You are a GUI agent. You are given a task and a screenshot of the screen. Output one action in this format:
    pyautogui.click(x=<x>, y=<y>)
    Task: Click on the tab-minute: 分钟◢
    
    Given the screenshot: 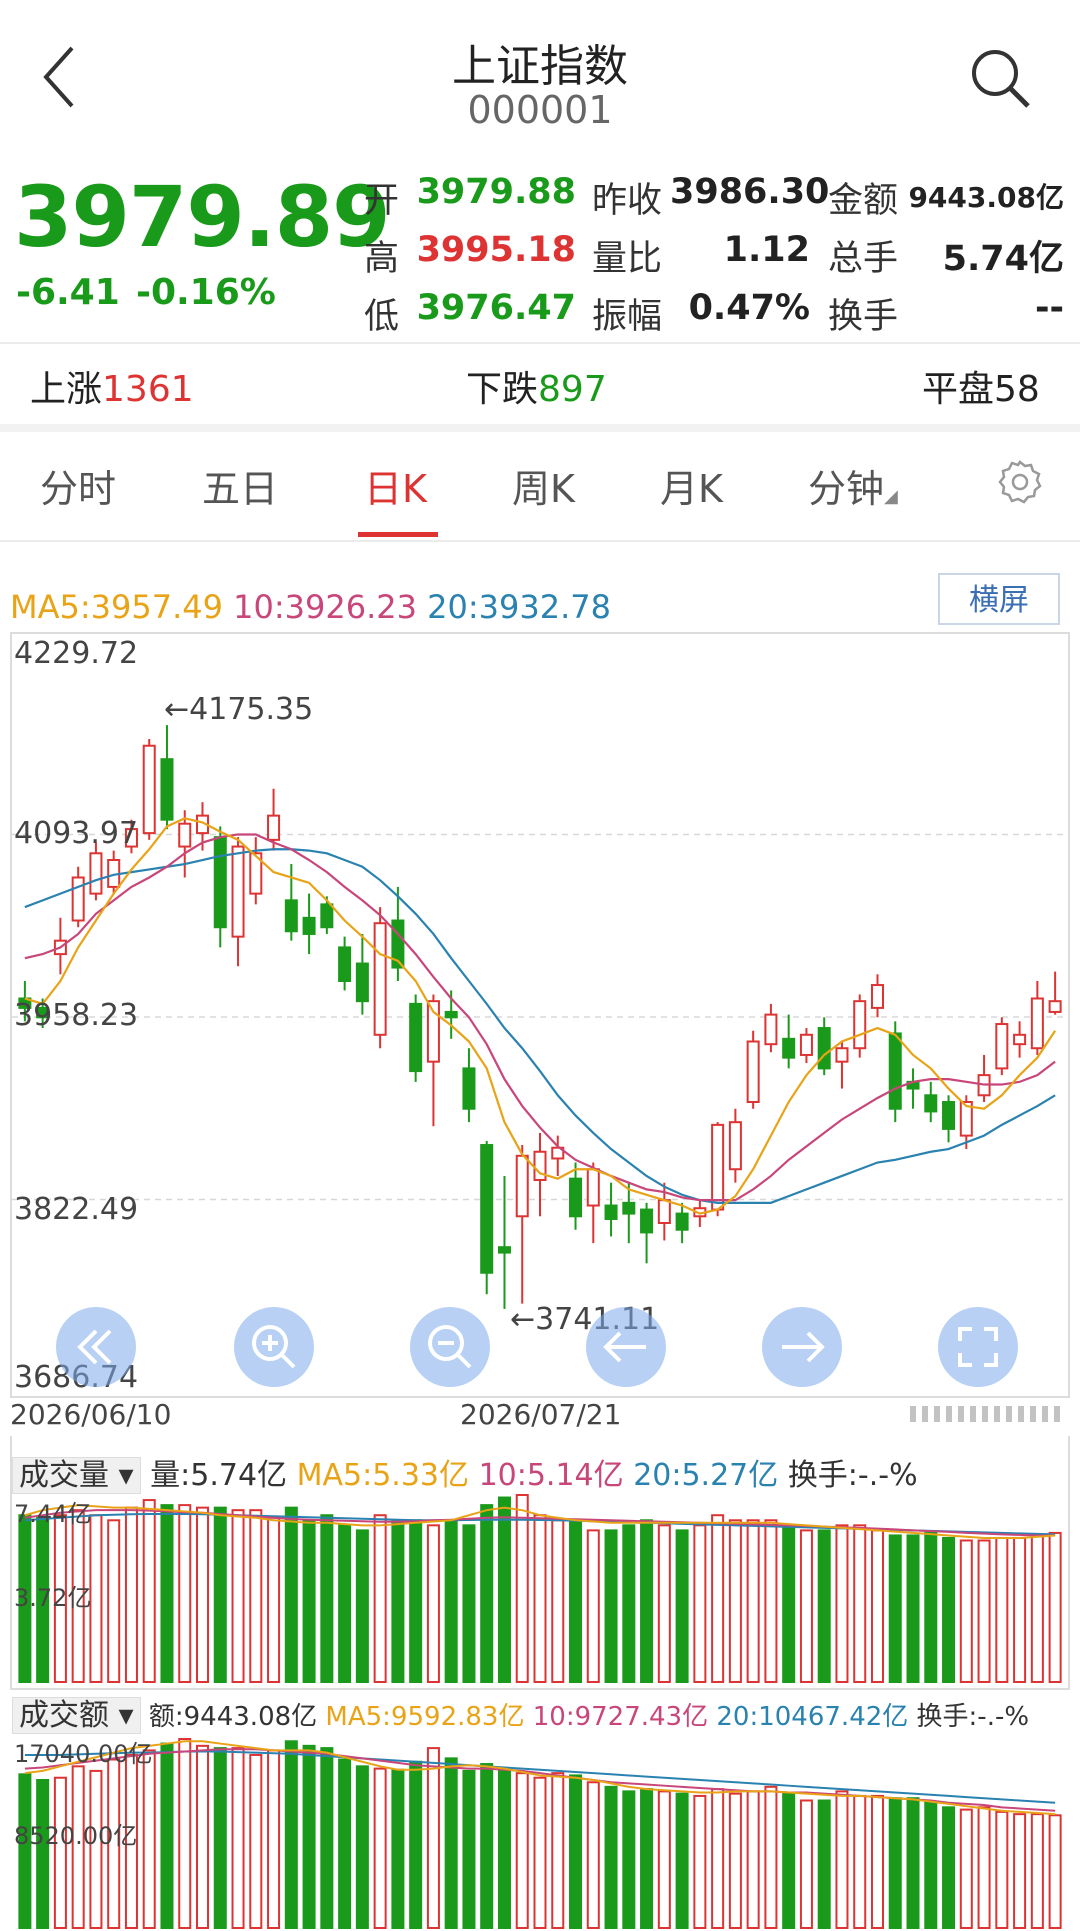 What is the action you would take?
    pyautogui.click(x=853, y=485)
    